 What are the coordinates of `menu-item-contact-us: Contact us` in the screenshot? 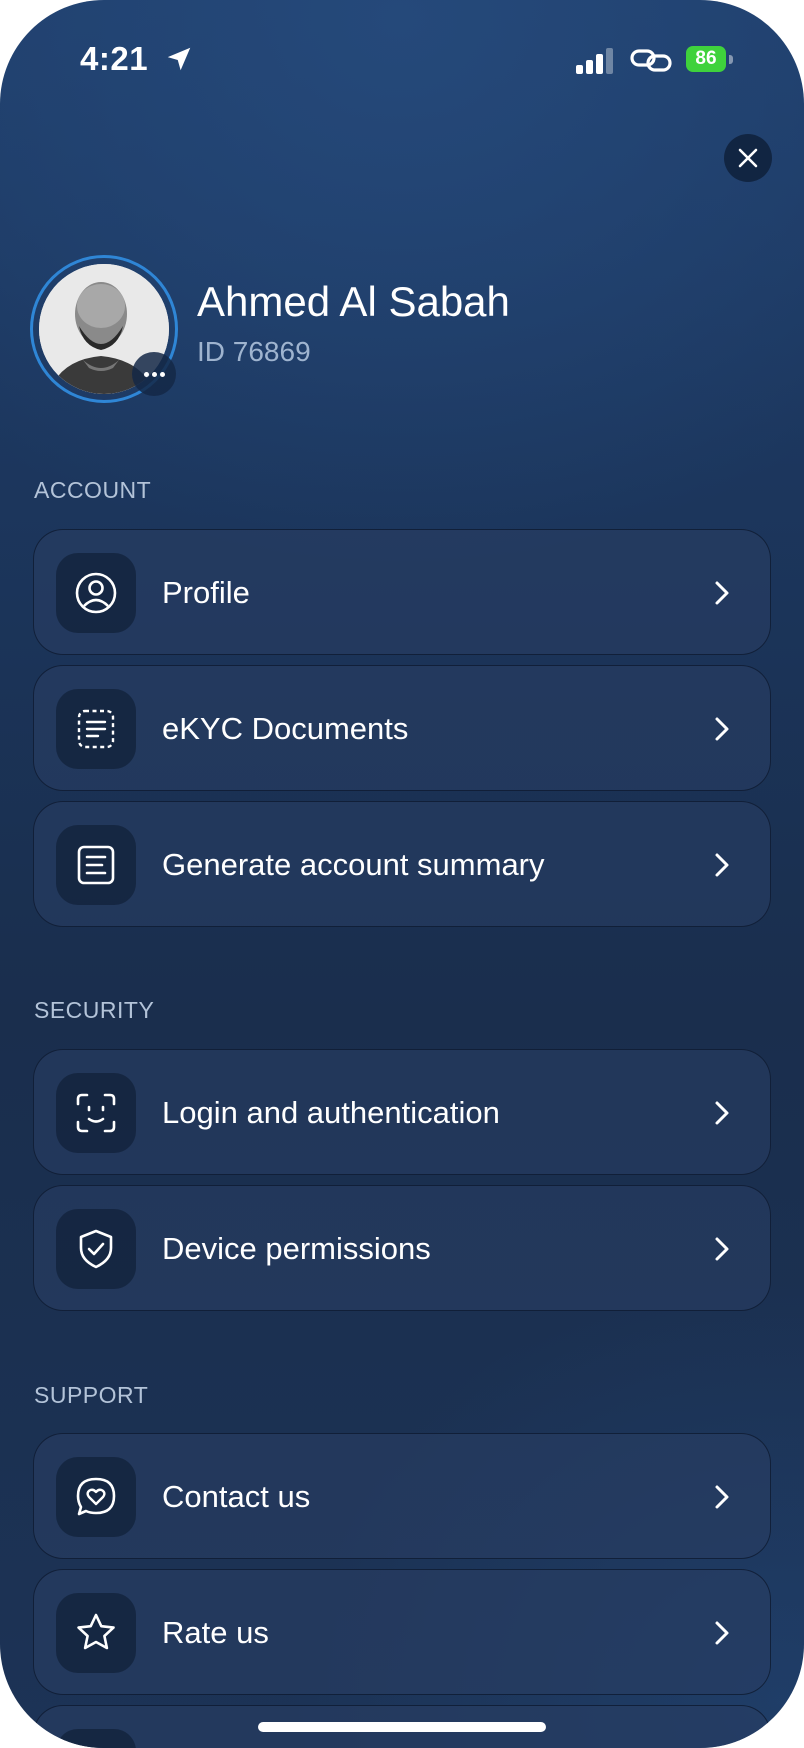 It's located at (402, 1496).